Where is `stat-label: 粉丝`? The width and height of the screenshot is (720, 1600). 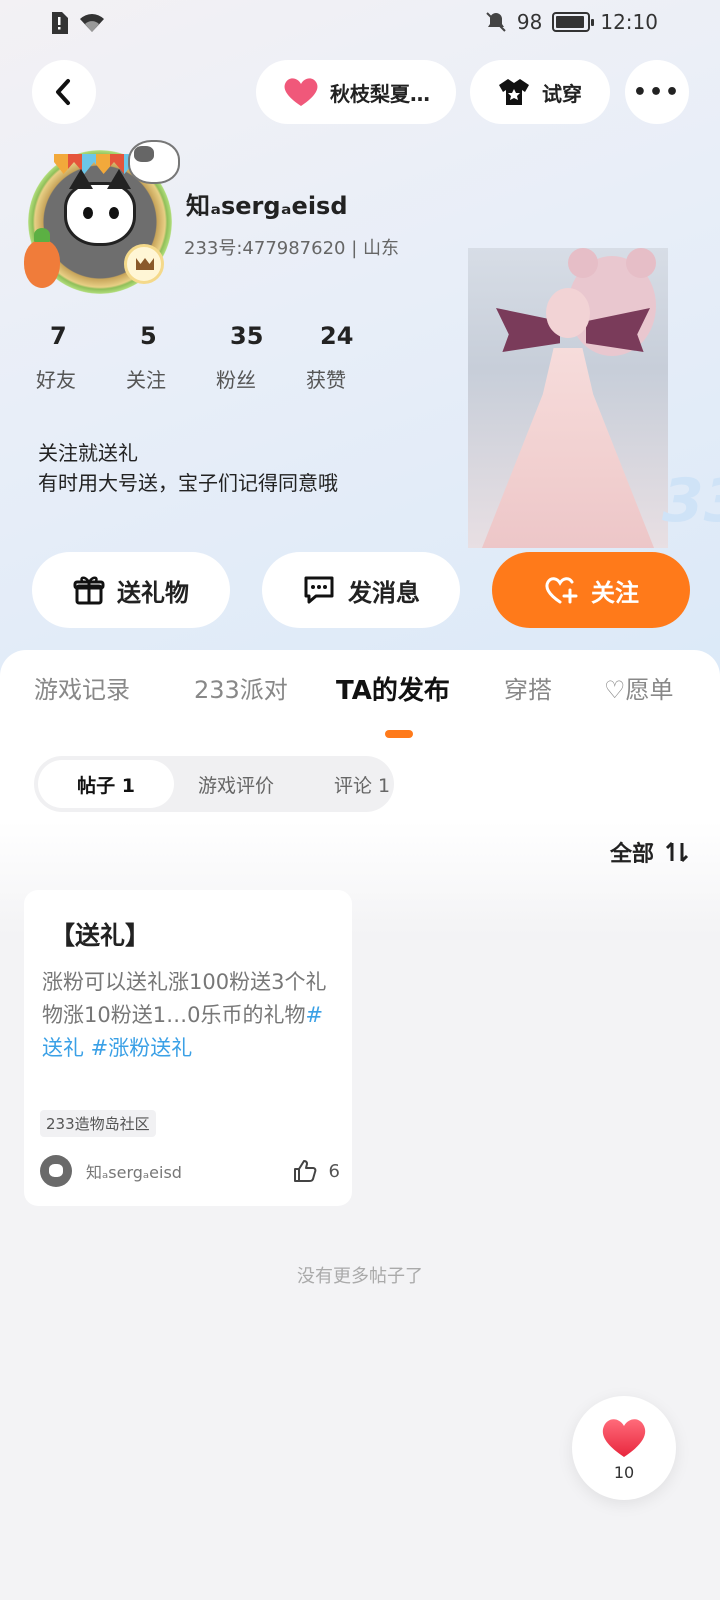
stat-label: 粉丝 is located at coordinates (236, 380).